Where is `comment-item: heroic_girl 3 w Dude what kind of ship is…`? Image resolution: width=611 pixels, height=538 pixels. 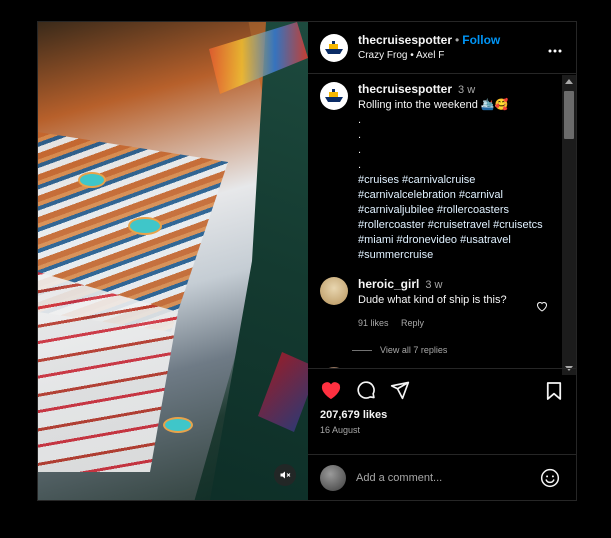 comment-item: heroic_girl 3 w Dude what kind of ship is… is located at coordinates (442, 304).